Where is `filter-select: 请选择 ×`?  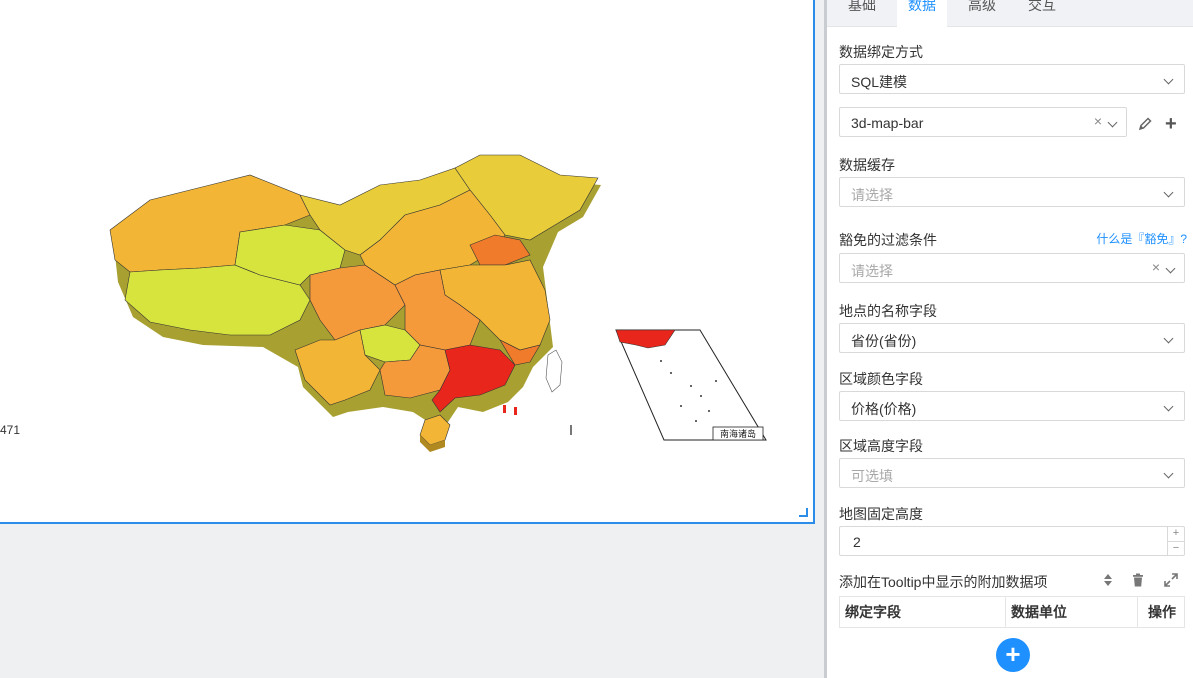 filter-select: 请选择 × is located at coordinates (1012, 268).